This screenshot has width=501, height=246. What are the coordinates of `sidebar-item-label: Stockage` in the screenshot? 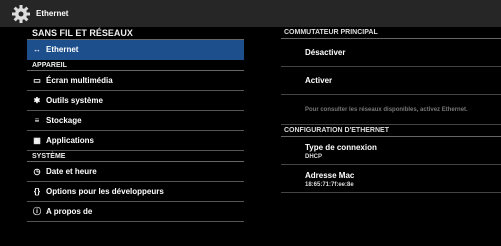 It's located at (64, 120).